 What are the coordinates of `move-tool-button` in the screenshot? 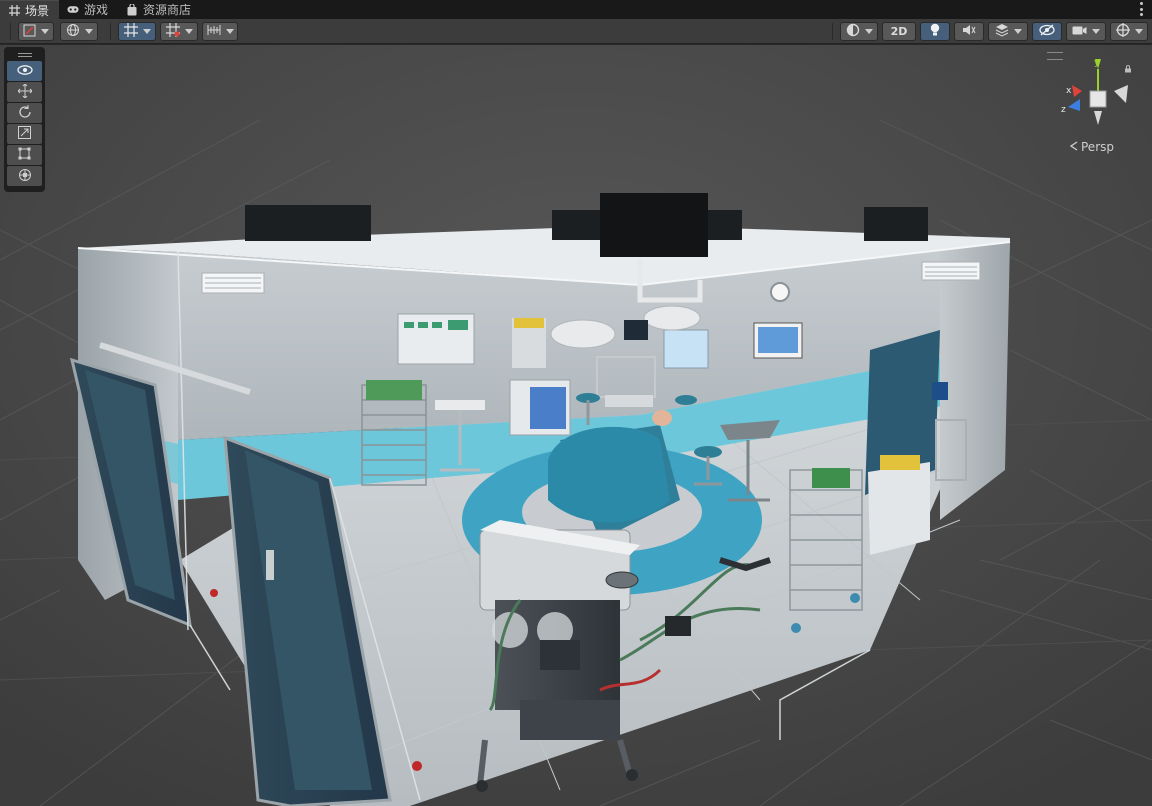 It's located at (24, 92).